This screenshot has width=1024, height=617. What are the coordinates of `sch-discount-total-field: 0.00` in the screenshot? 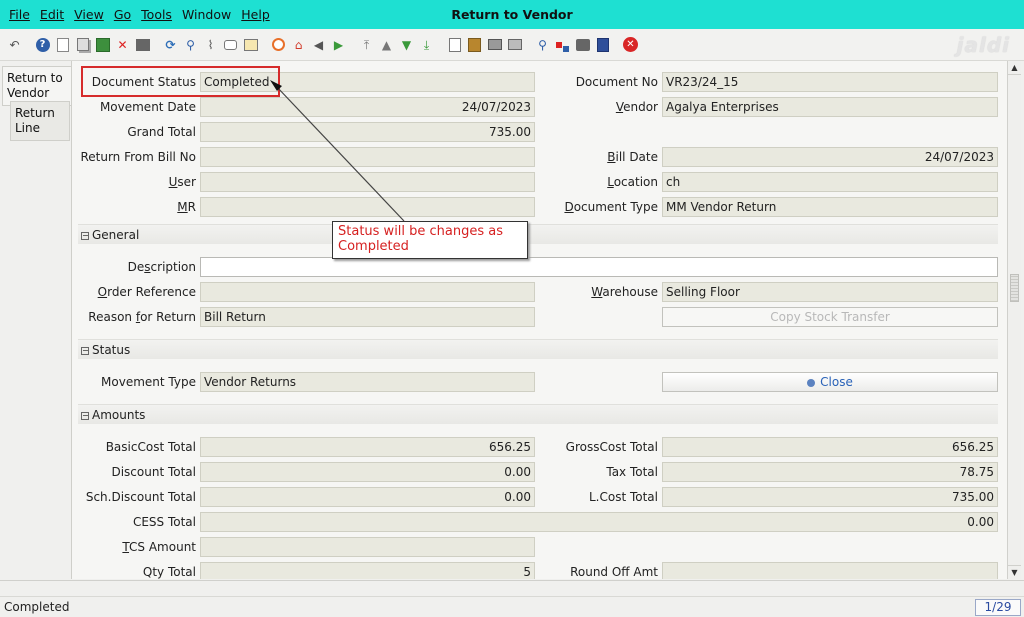 It's located at (367, 497).